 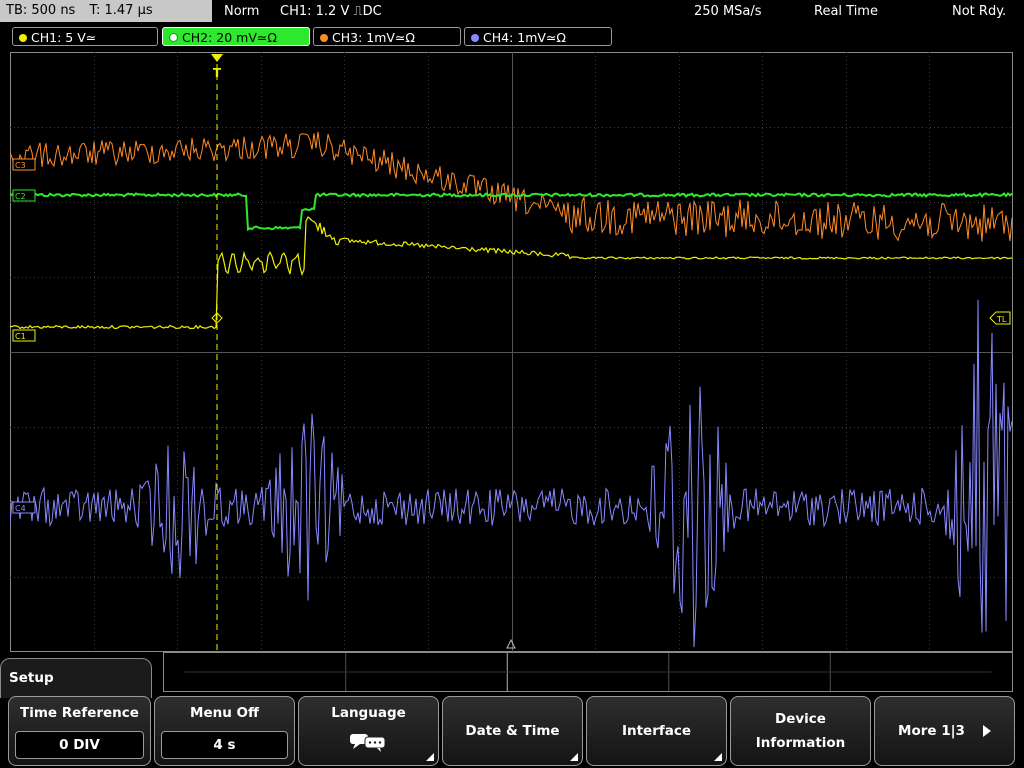 I want to click on time-reference-button: Time Reference 0 DIV, so click(x=79, y=731).